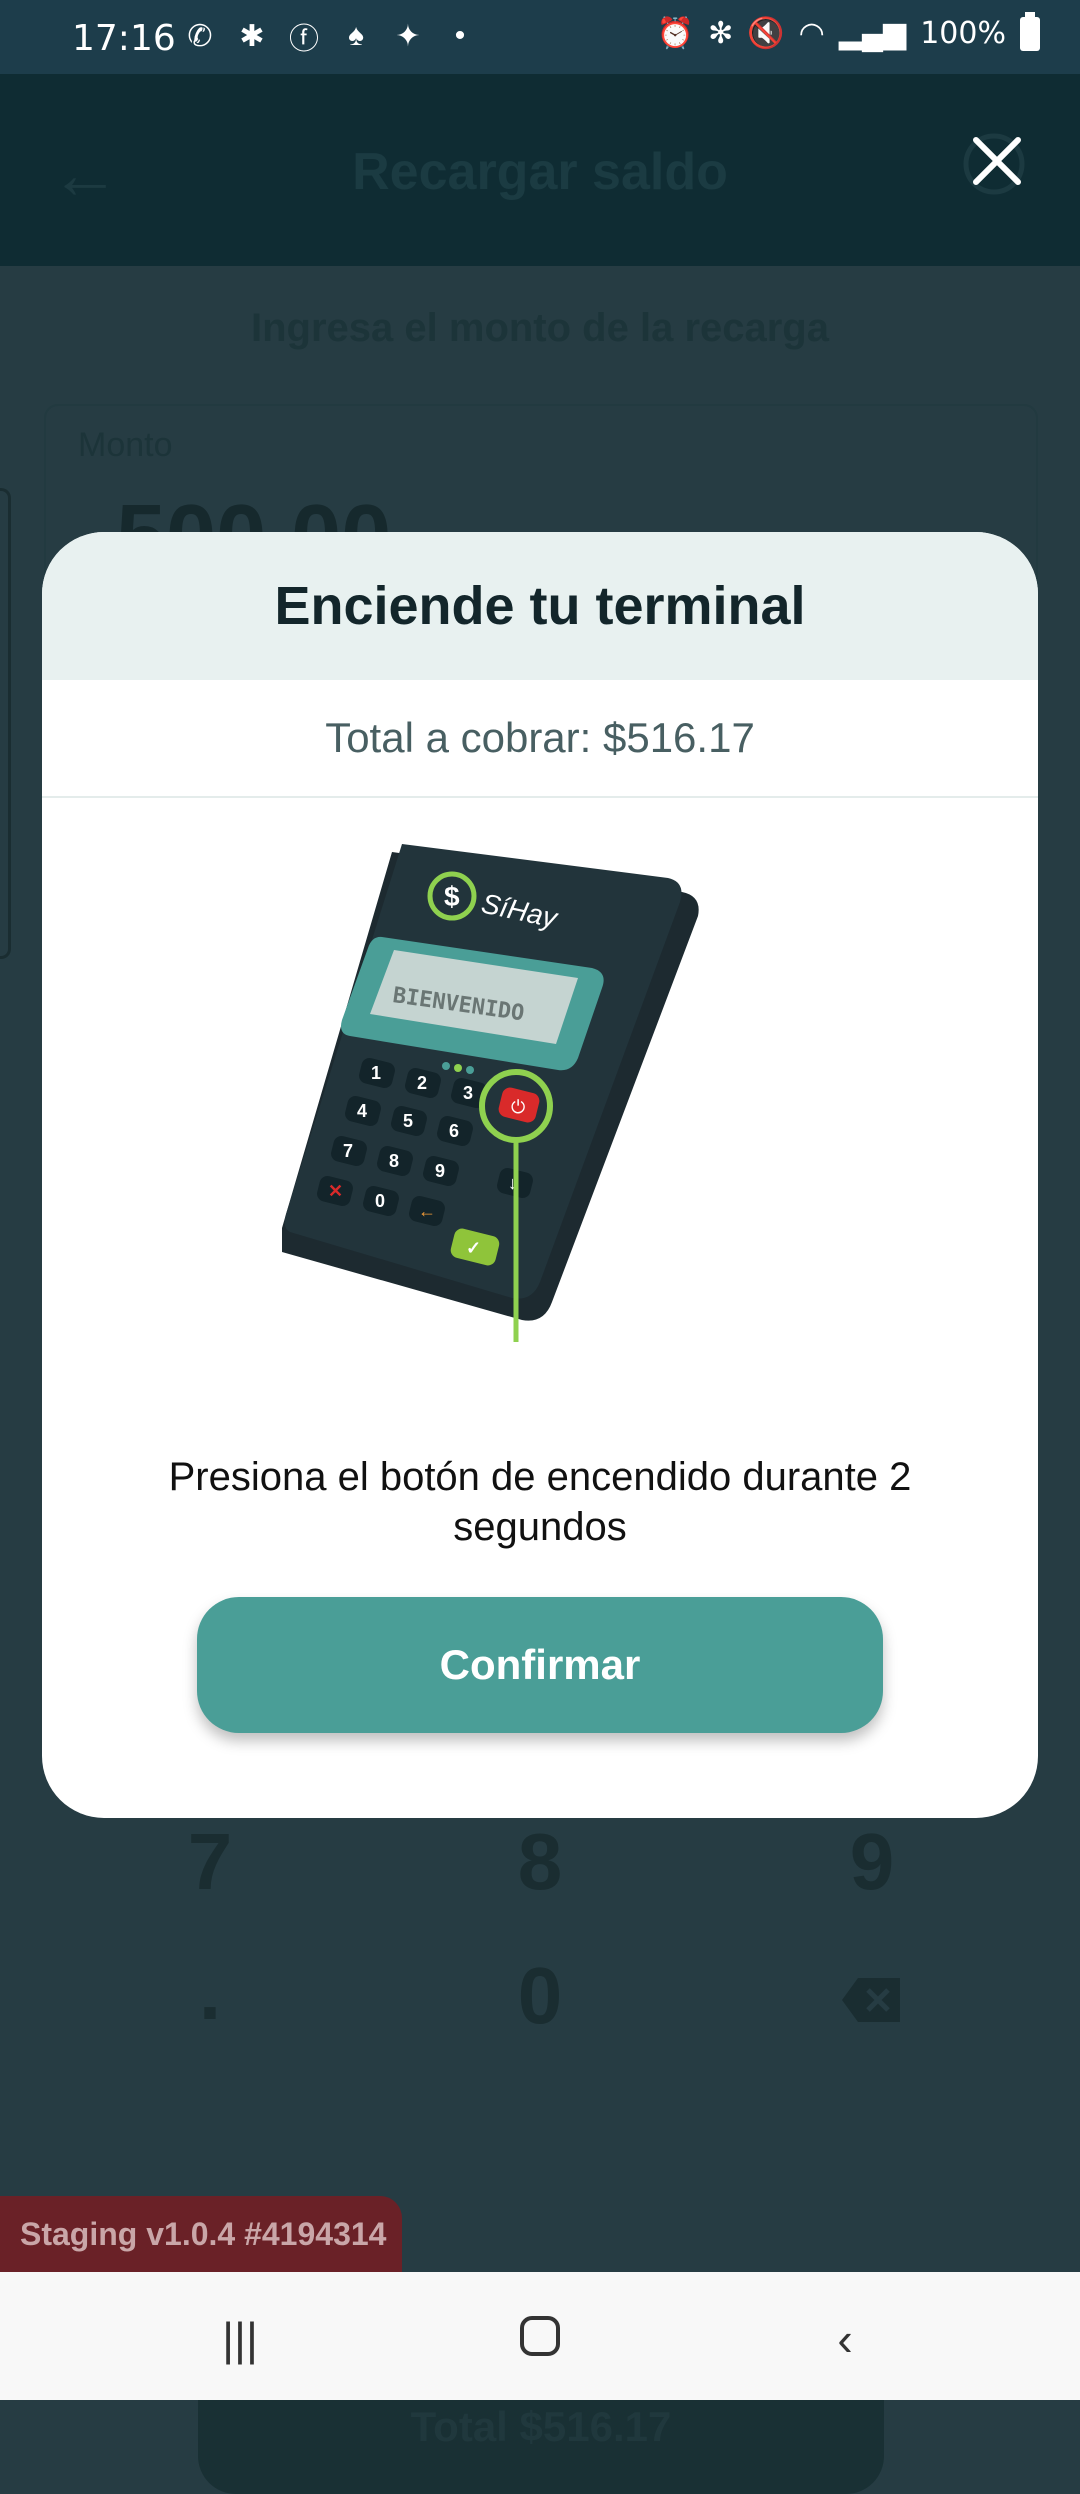 This screenshot has height=2494, width=1080. I want to click on facebook-icon: ⓕ, so click(304, 39).